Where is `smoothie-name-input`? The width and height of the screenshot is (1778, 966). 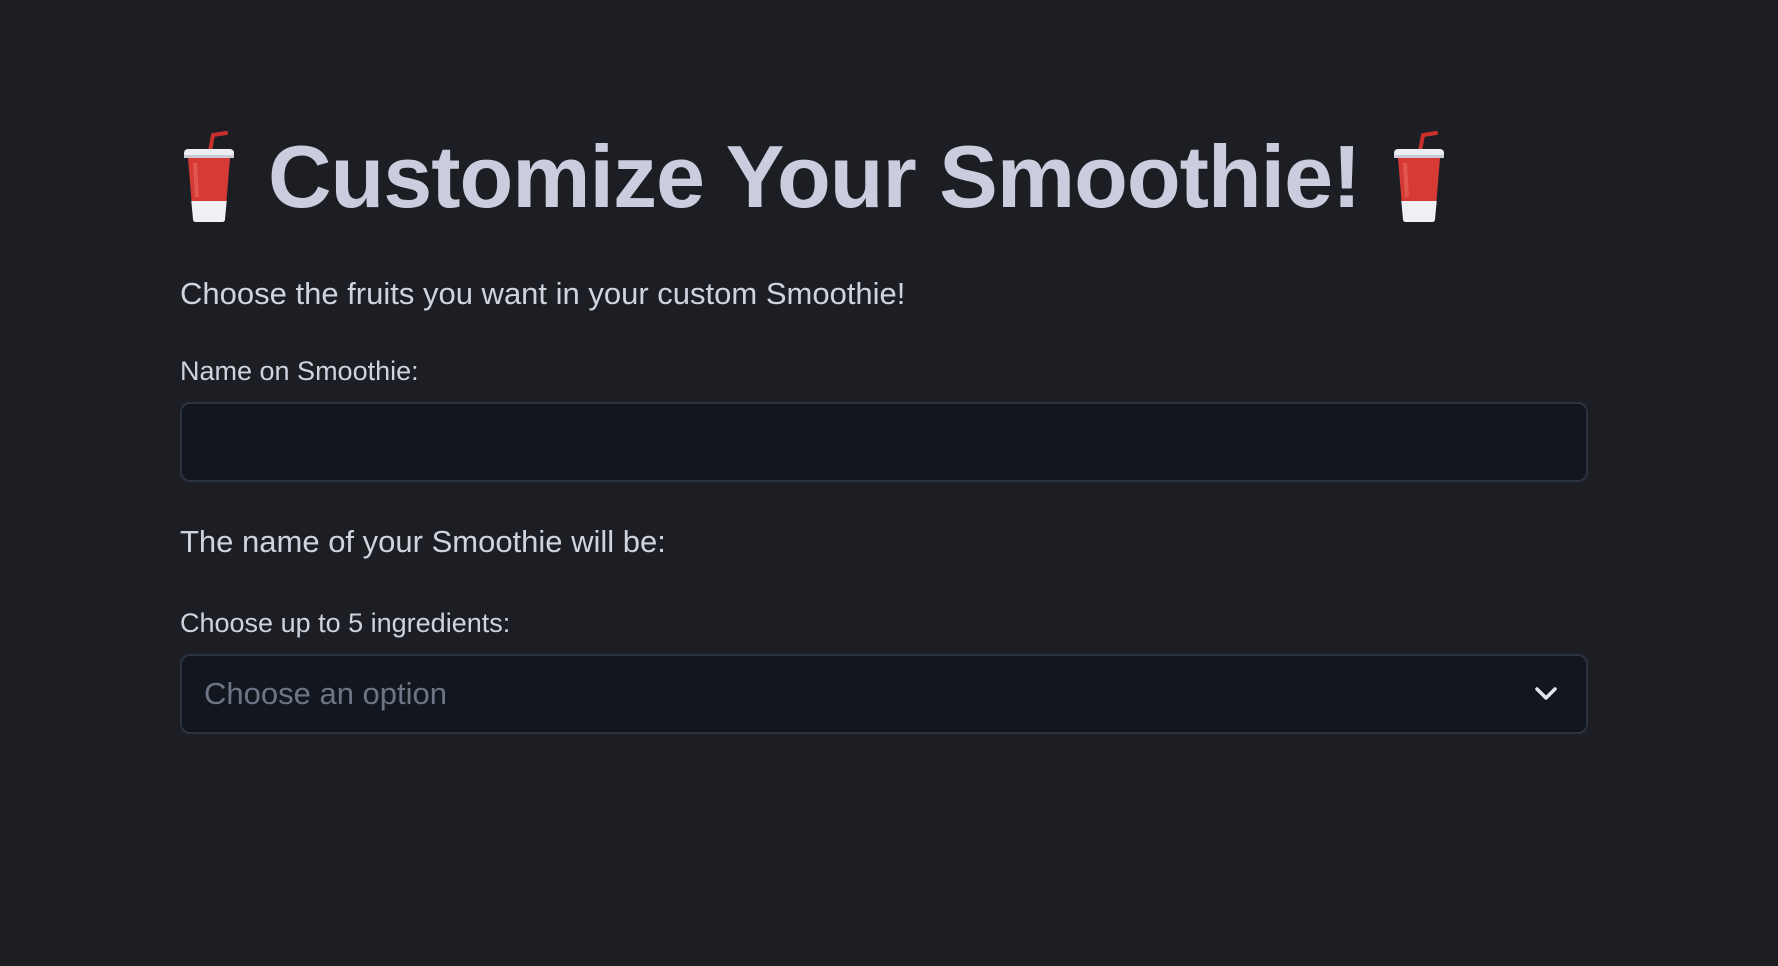
smoothie-name-input is located at coordinates (884, 442).